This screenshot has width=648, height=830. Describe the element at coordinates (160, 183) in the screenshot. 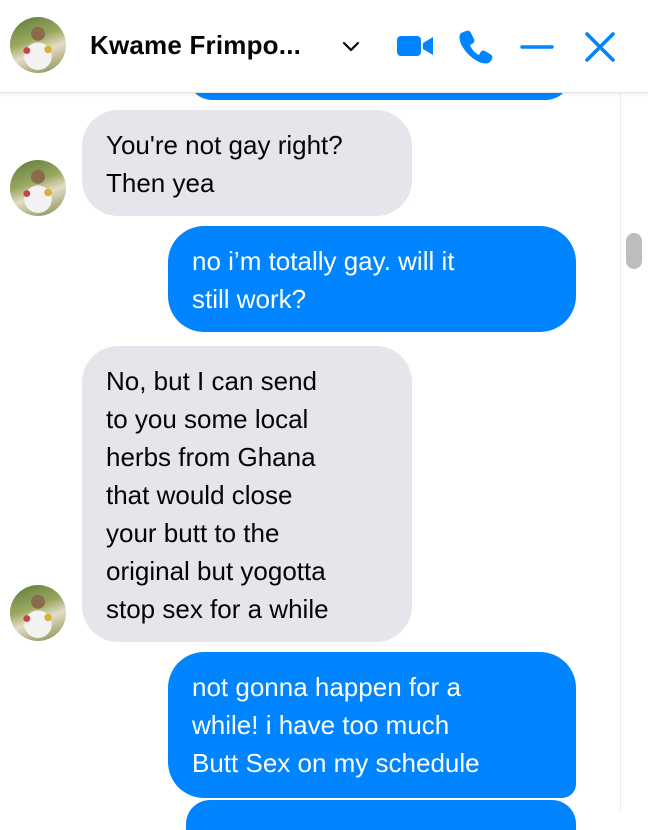

I see `message-line: Then yea` at that location.